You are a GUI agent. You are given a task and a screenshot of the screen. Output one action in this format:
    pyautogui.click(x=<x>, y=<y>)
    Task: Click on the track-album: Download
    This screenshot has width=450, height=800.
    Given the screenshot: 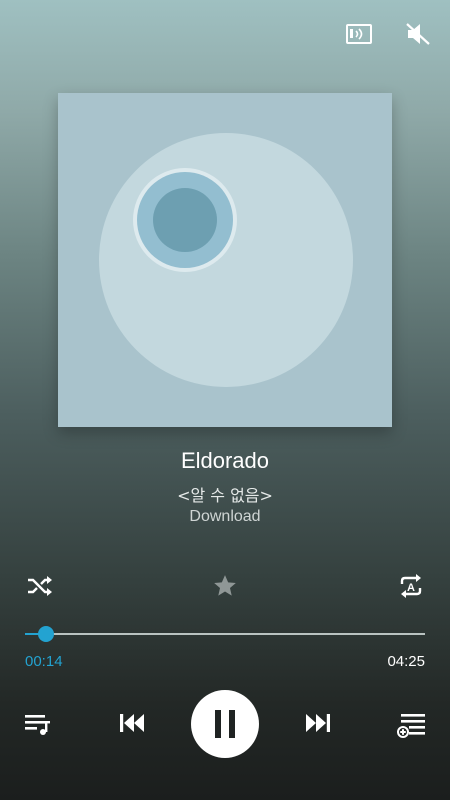 What is the action you would take?
    pyautogui.click(x=225, y=516)
    